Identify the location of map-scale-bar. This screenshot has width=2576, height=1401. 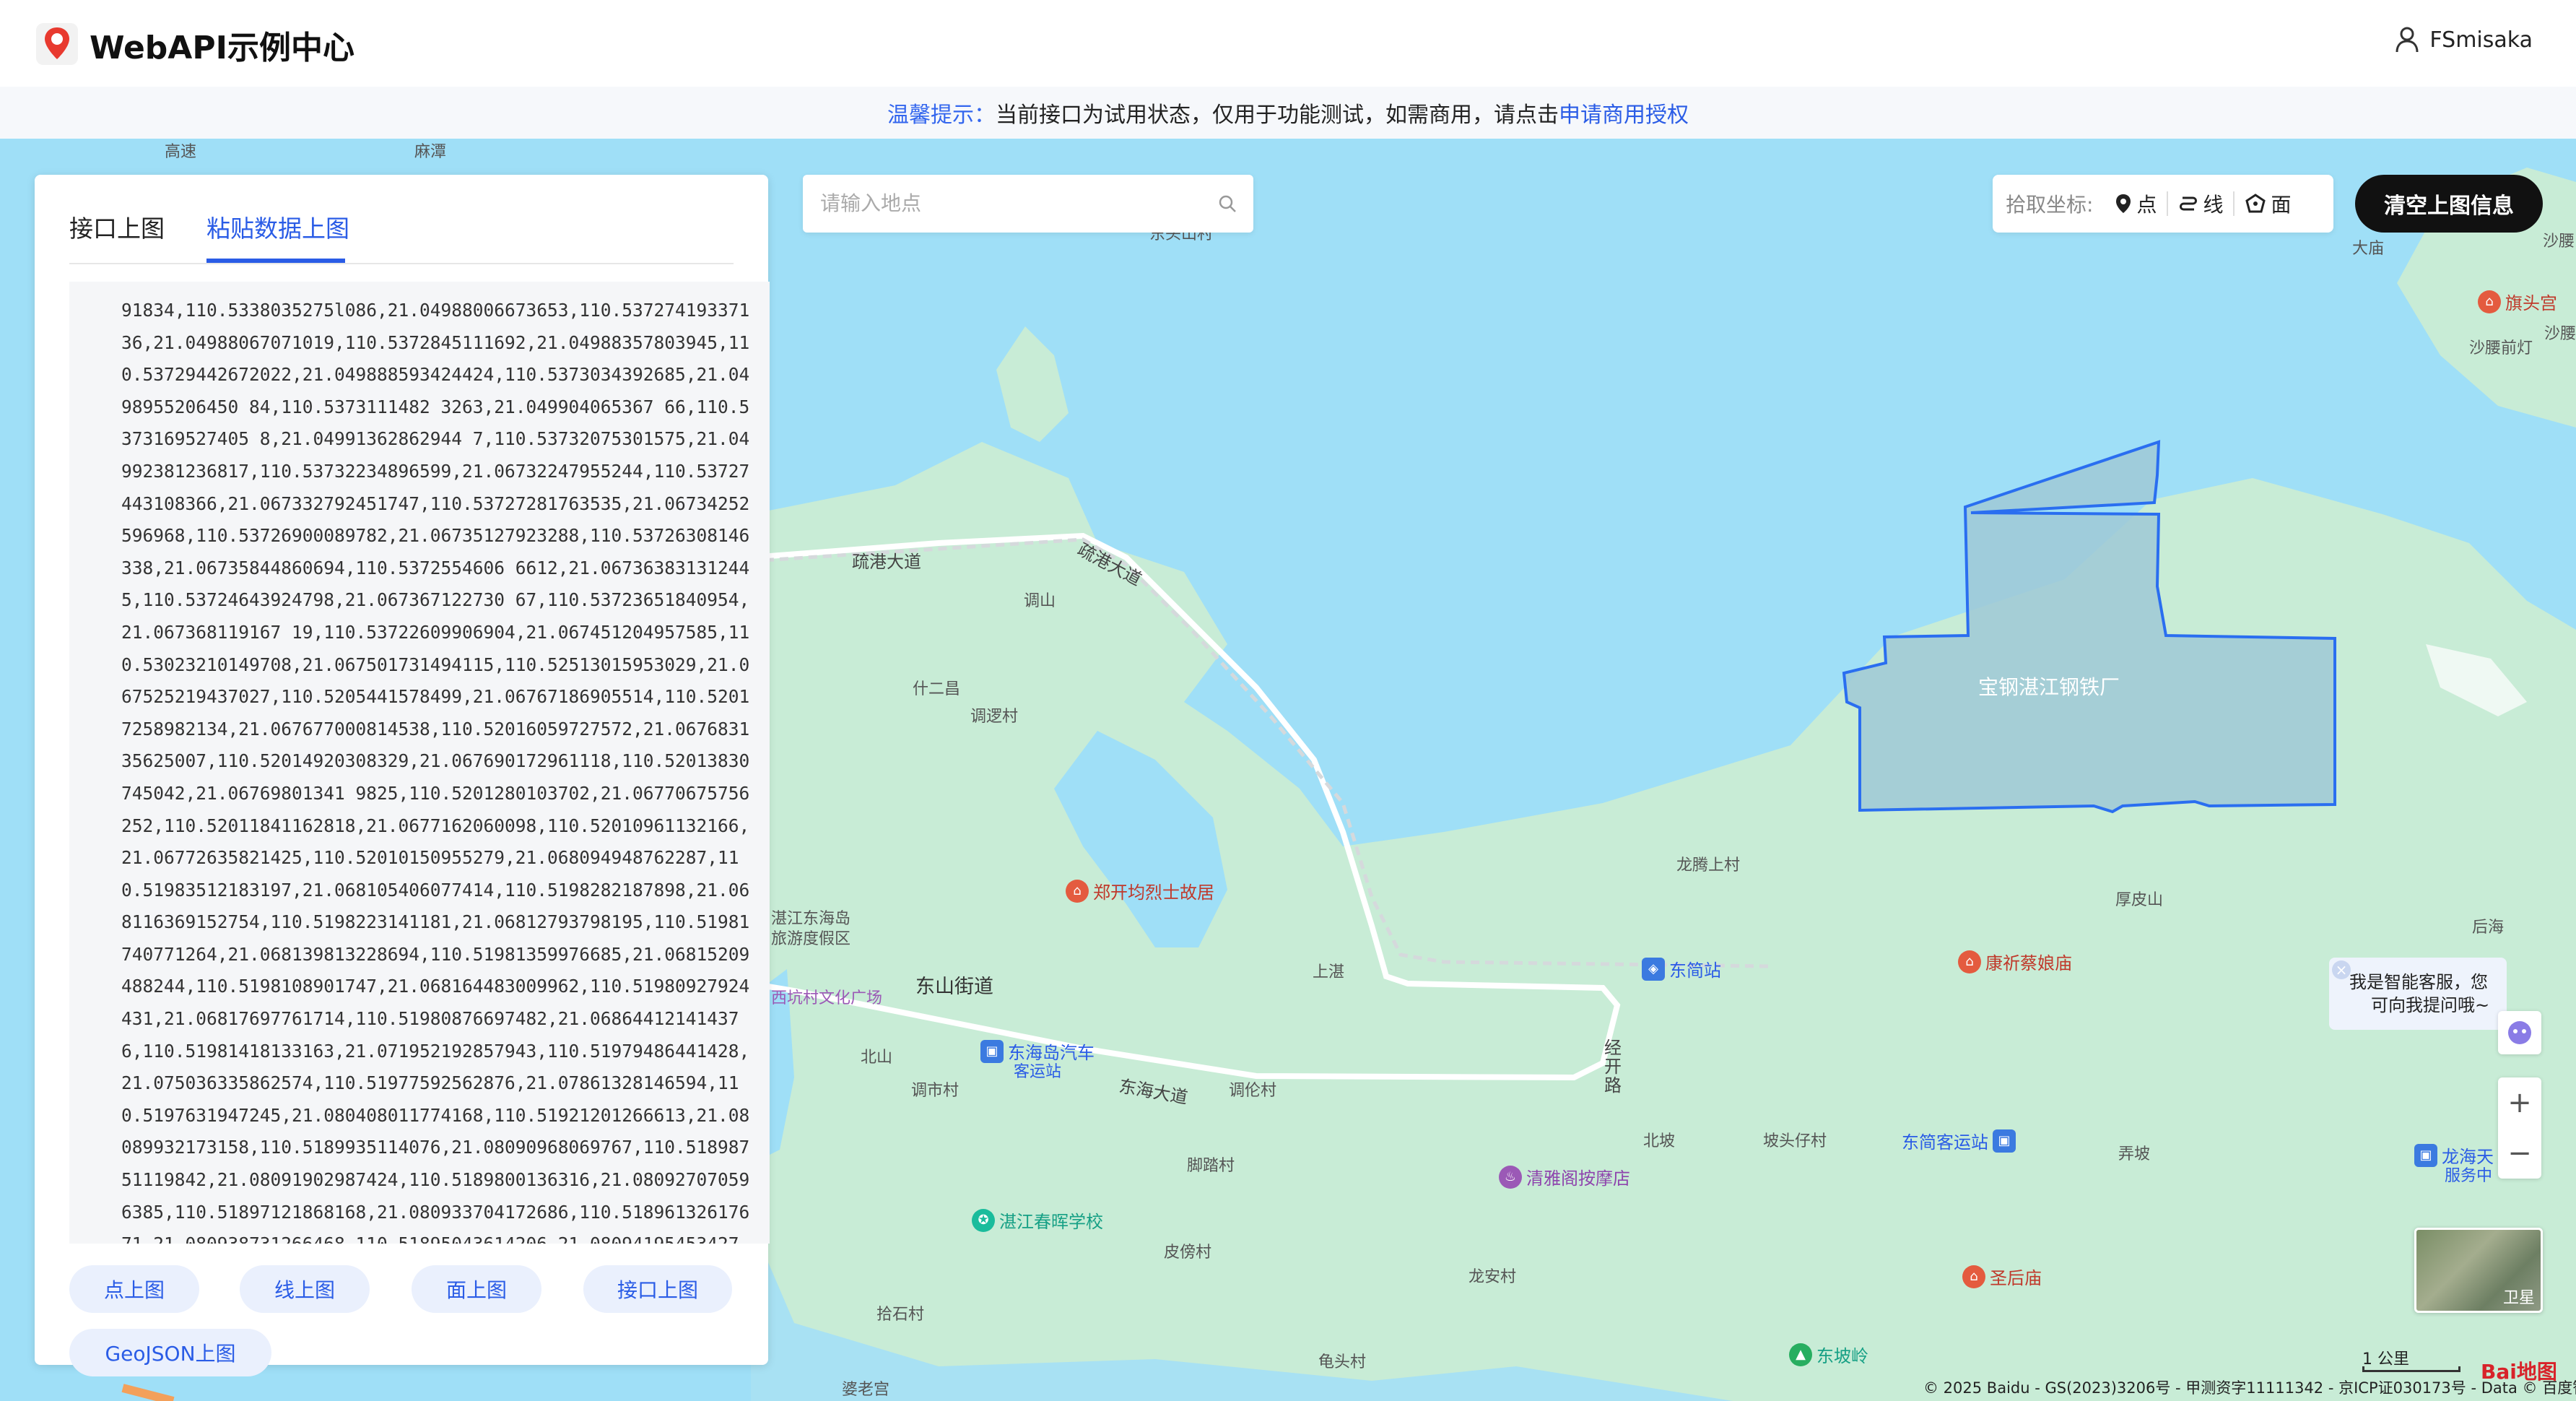
(2411, 1369).